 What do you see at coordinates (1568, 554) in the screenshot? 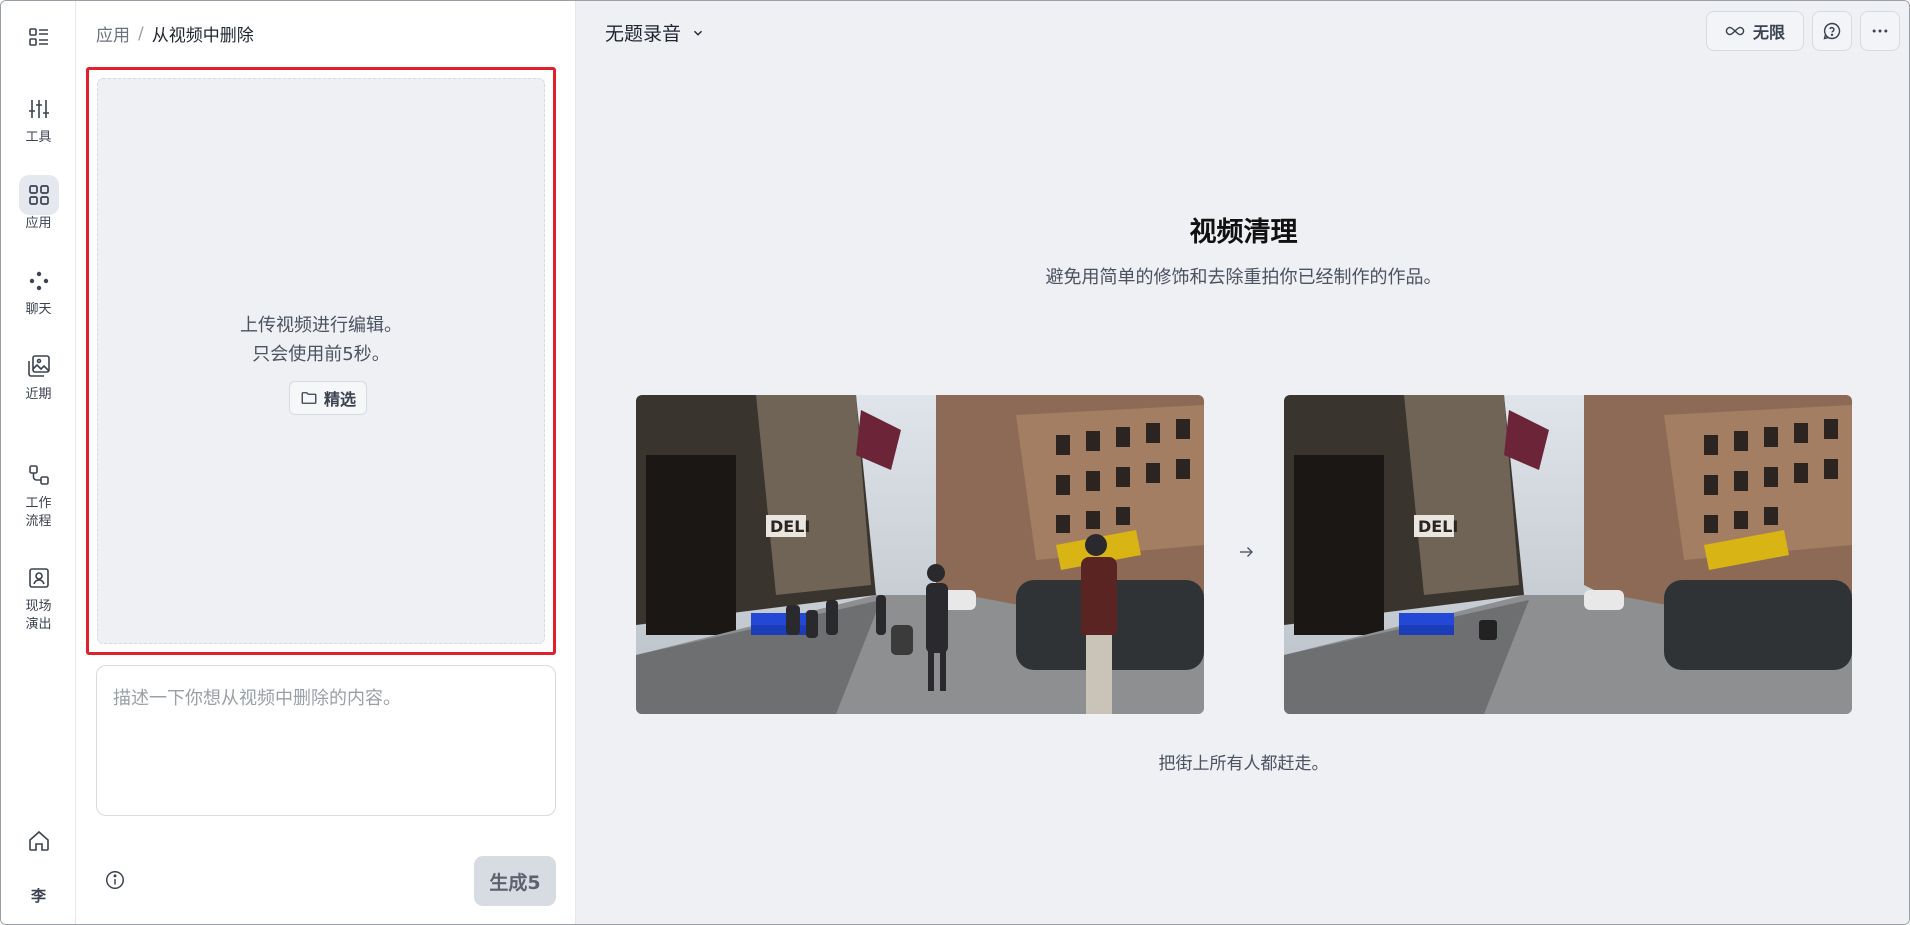
I see `after-example-image: DELI` at bounding box center [1568, 554].